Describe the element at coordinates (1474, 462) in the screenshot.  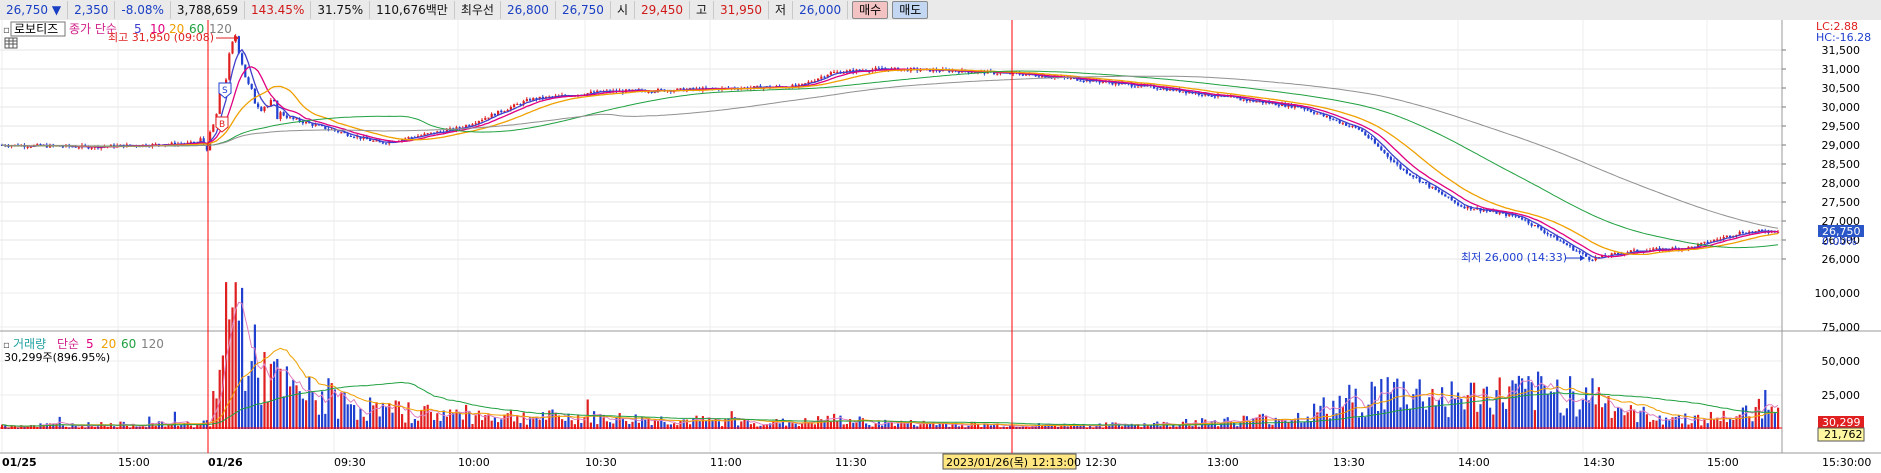
I see `time-tick-label: 14:00` at that location.